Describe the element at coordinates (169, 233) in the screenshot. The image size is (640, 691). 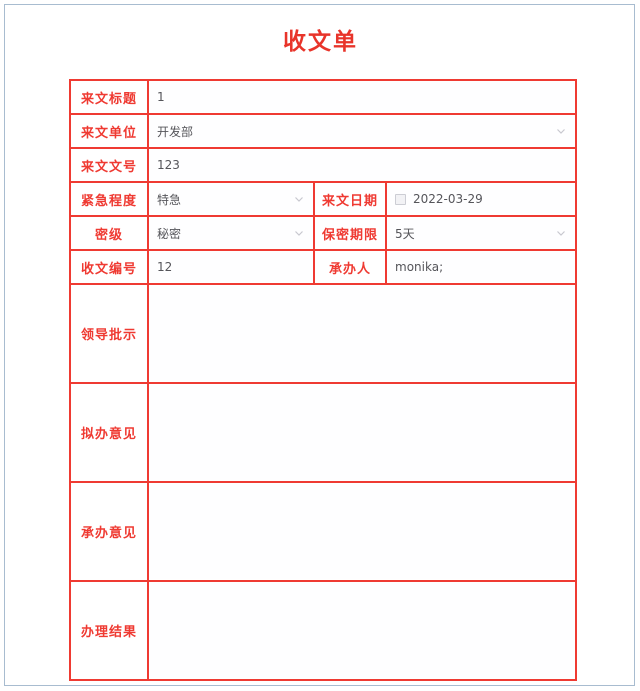
I see `secrecy-level-value: 秘密` at that location.